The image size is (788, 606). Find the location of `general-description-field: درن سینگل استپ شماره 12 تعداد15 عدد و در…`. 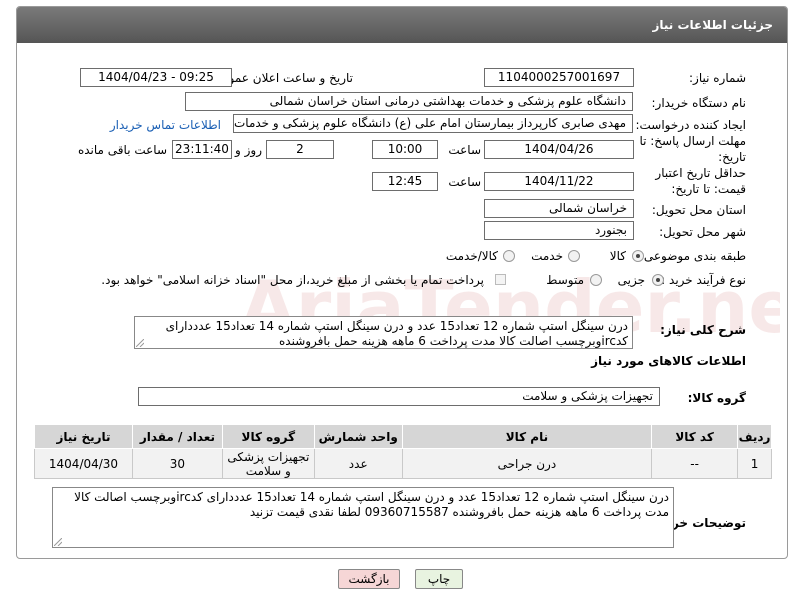

general-description-field: درن سینگل استپ شماره 12 تعداد15 عدد و در… is located at coordinates (383, 332).